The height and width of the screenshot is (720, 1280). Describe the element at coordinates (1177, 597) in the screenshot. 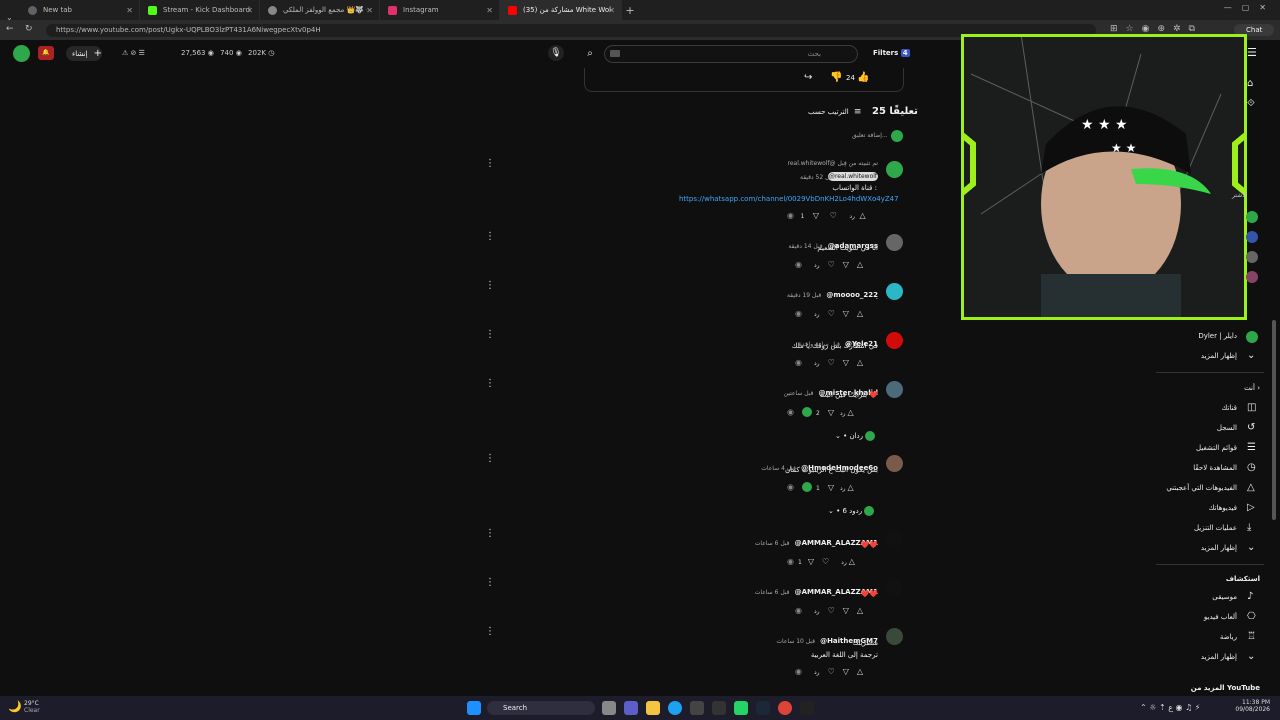

I see `sidebar-item-music: موسيقى` at that location.